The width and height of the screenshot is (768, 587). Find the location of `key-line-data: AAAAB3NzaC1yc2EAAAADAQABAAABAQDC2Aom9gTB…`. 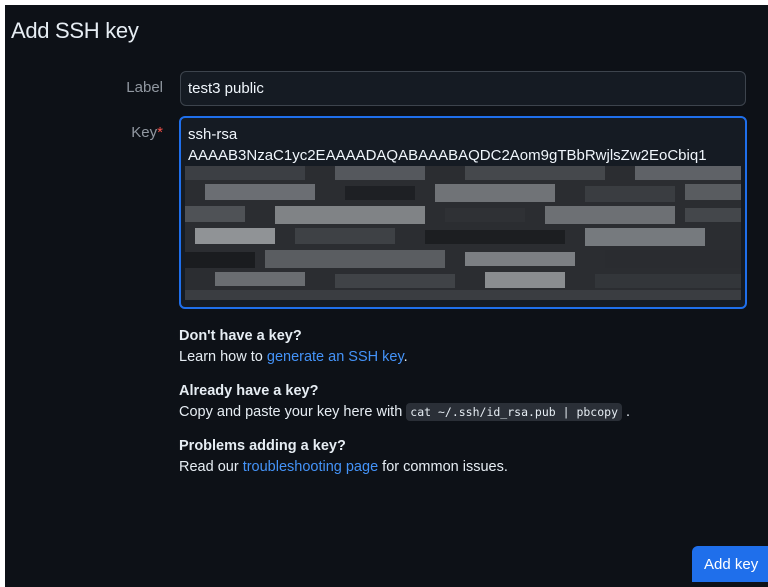

key-line-data: AAAAB3NzaC1yc2EAAAADAQABAAABAQDC2Aom9gTB… is located at coordinates (447, 155).